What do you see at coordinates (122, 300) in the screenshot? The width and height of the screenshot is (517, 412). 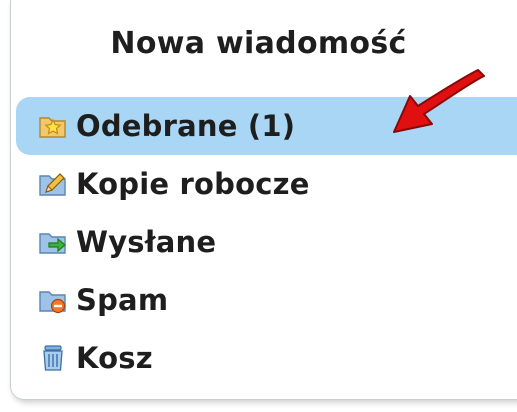 I see `folder-label-spam: Spam` at bounding box center [122, 300].